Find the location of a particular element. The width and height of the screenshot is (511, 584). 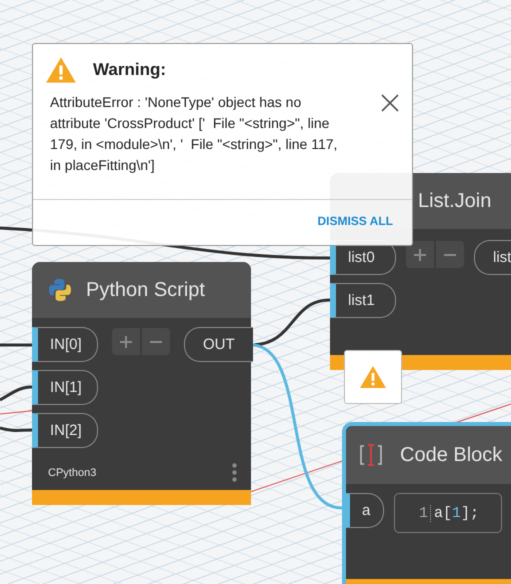

input-port: IN[0] is located at coordinates (65, 344).